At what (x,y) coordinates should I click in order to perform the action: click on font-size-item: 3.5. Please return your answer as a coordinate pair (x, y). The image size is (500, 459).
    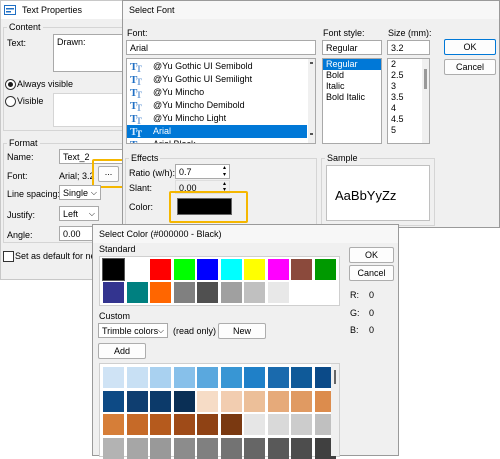
    Looking at the image, I should click on (404, 97).